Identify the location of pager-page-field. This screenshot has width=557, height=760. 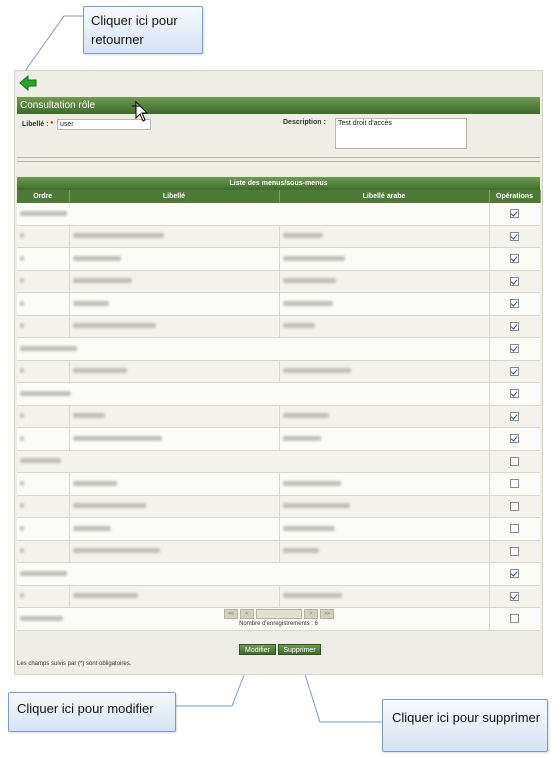
(279, 614).